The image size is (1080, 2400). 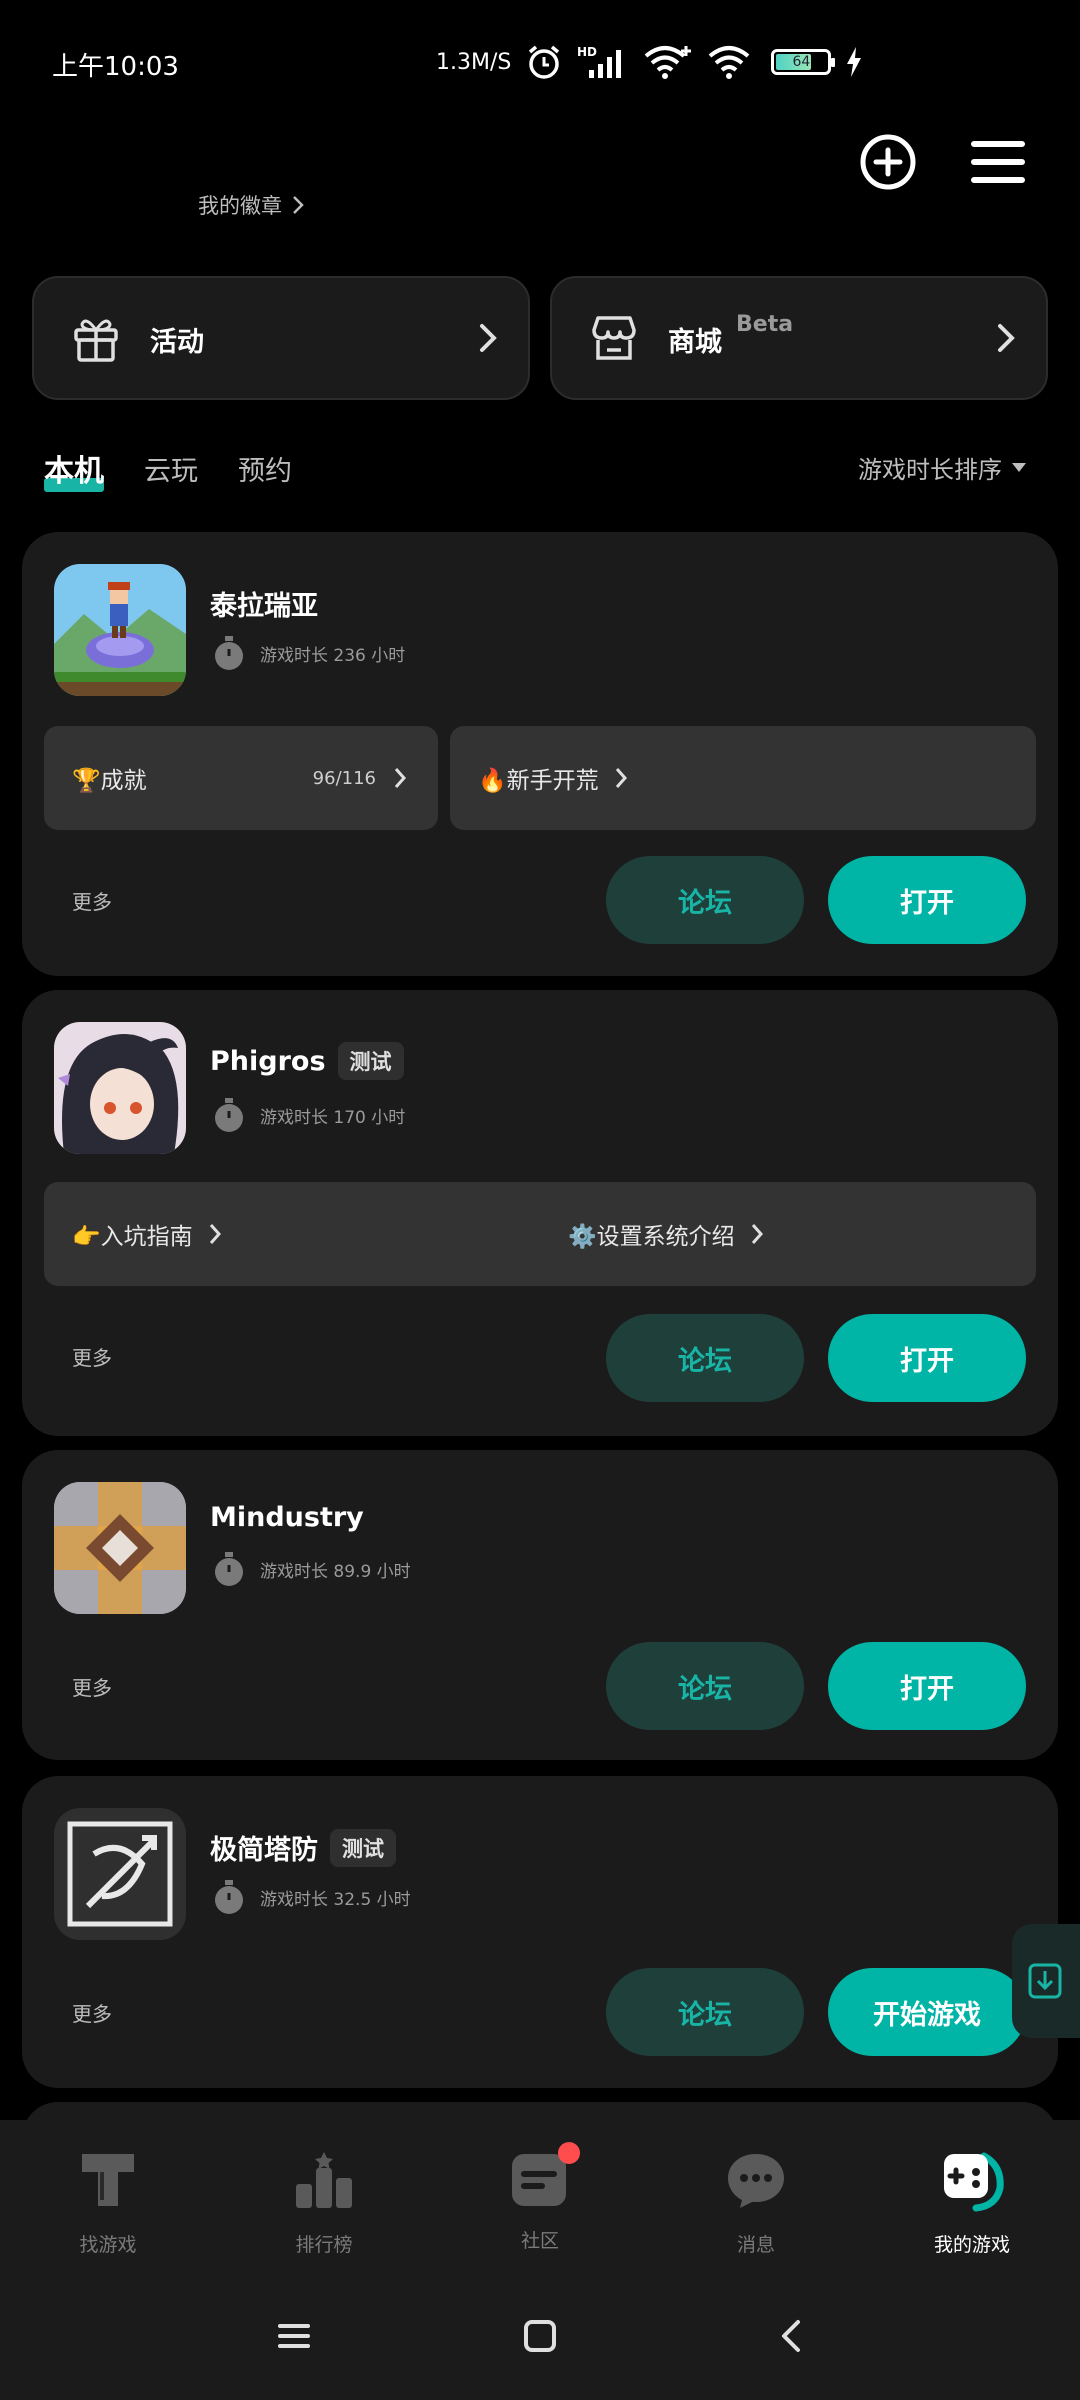 I want to click on ranking-icon, so click(x=324, y=2180).